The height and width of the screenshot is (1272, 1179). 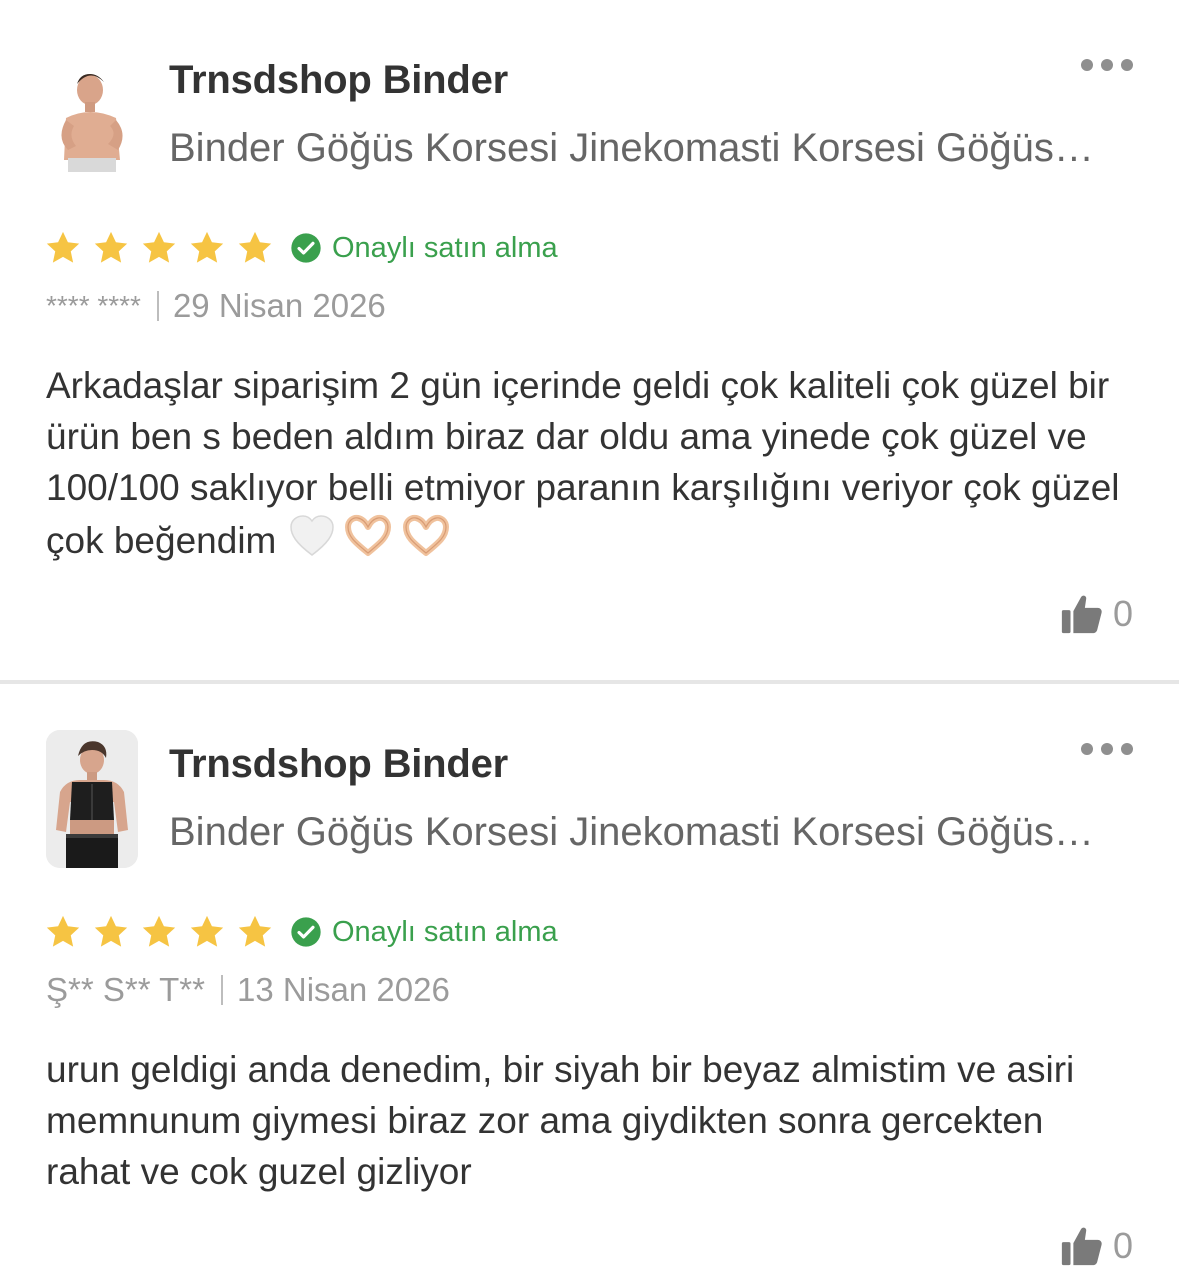 I want to click on review-date: 29 Nisan 2026, so click(x=279, y=305).